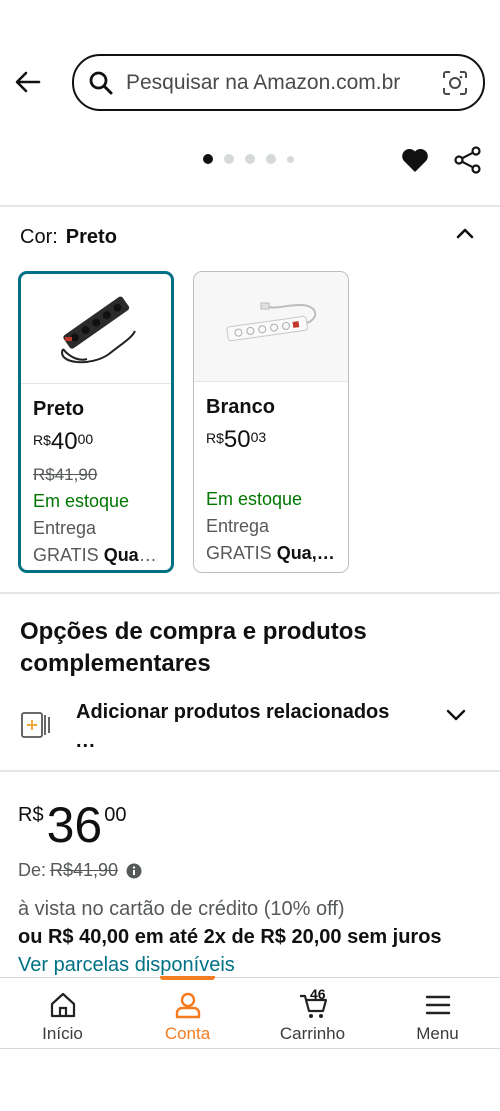 The width and height of the screenshot is (500, 1111). Describe the element at coordinates (187, 1005) in the screenshot. I see `account-icon` at that location.